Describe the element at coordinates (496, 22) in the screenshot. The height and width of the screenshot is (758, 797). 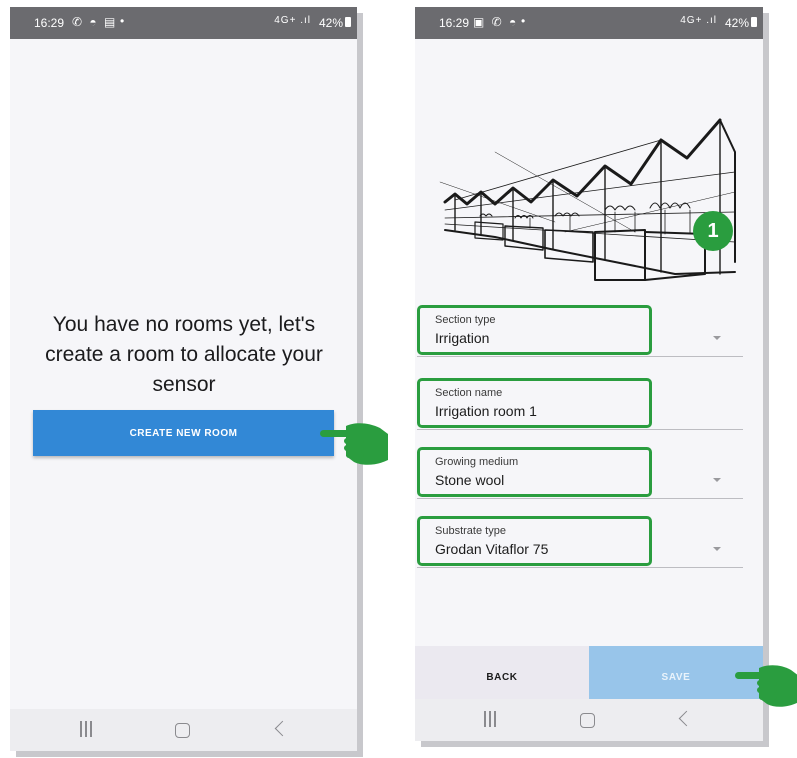
I see `notification-icons: ▣ ✆ ◓` at that location.